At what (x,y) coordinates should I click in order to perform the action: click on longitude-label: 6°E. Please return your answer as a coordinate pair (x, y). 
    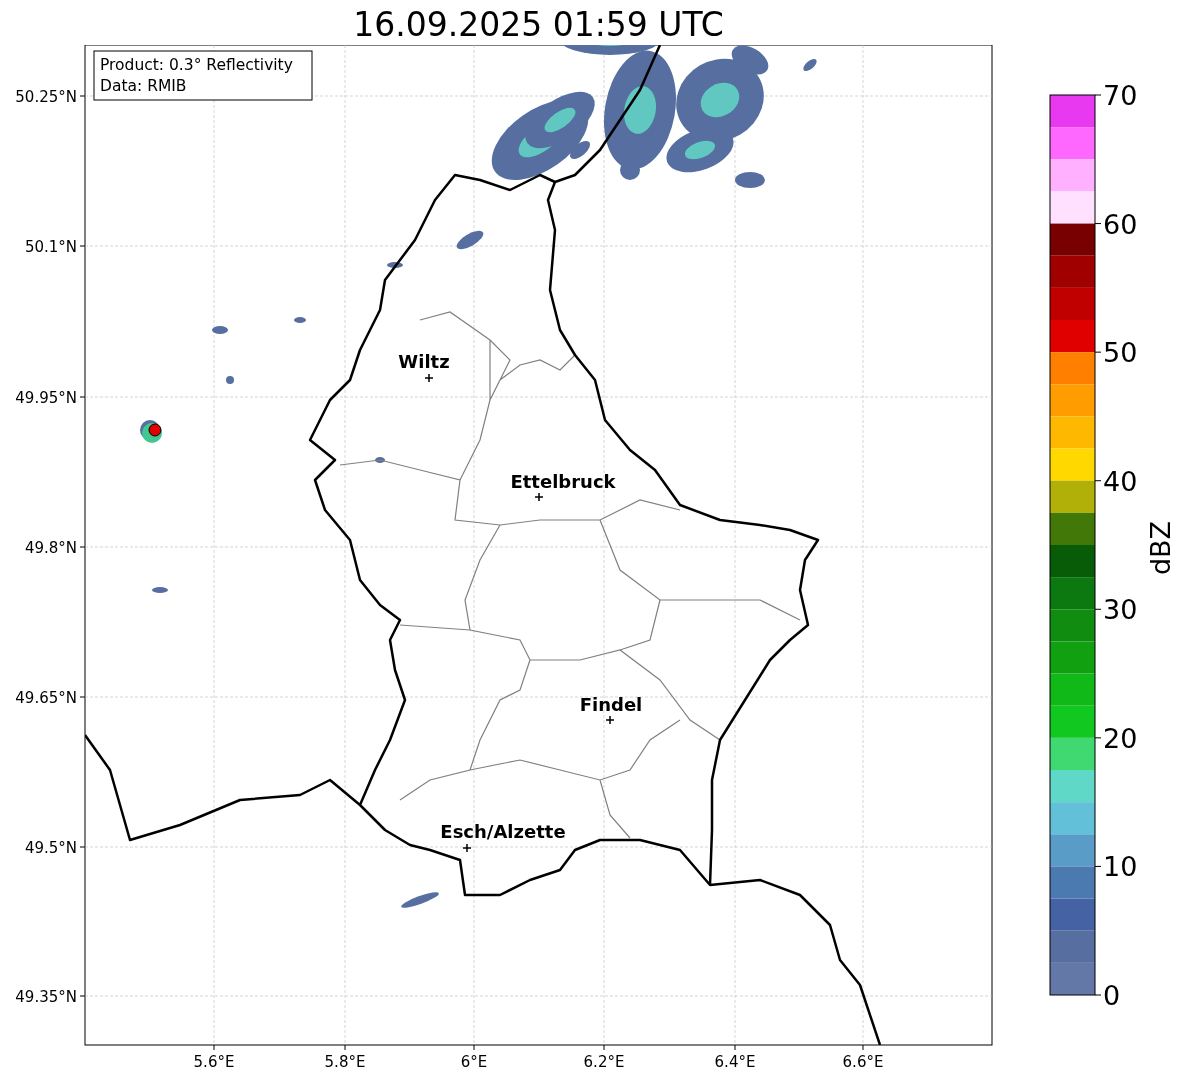
    Looking at the image, I should click on (474, 1062).